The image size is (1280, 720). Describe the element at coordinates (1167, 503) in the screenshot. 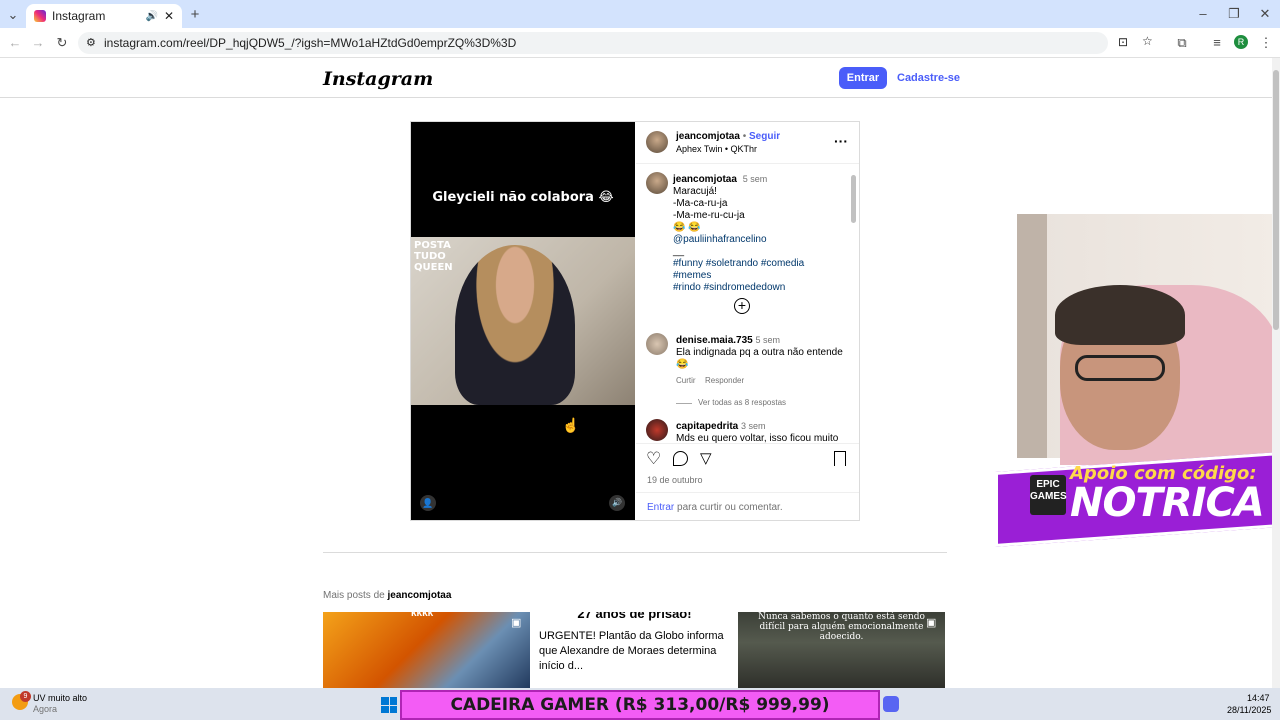

I see `support-code: NOTRICA` at that location.